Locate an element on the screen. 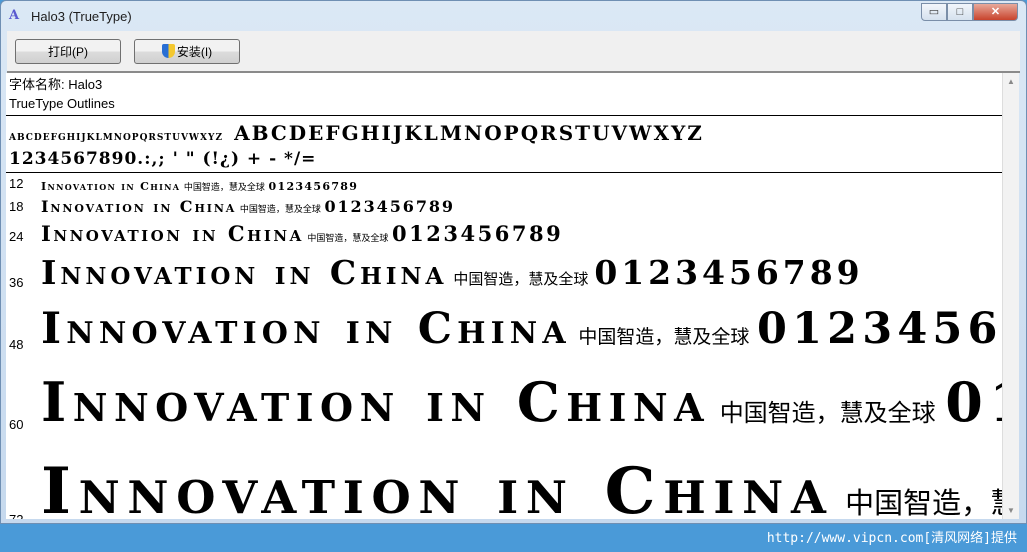  sample-size: 18 is located at coordinates (16, 206).